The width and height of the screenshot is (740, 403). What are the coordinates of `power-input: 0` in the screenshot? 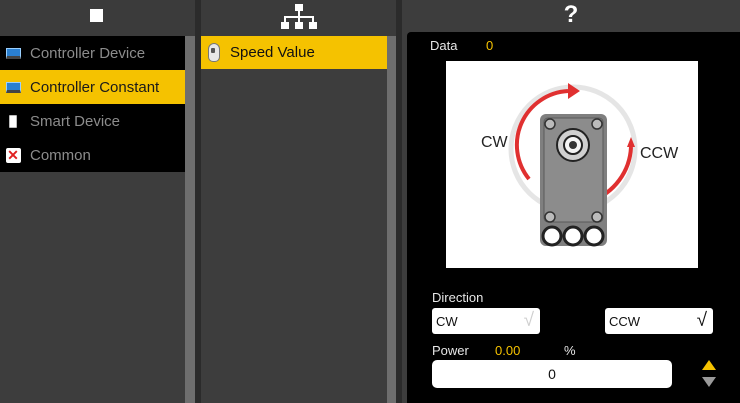 It's located at (552, 374).